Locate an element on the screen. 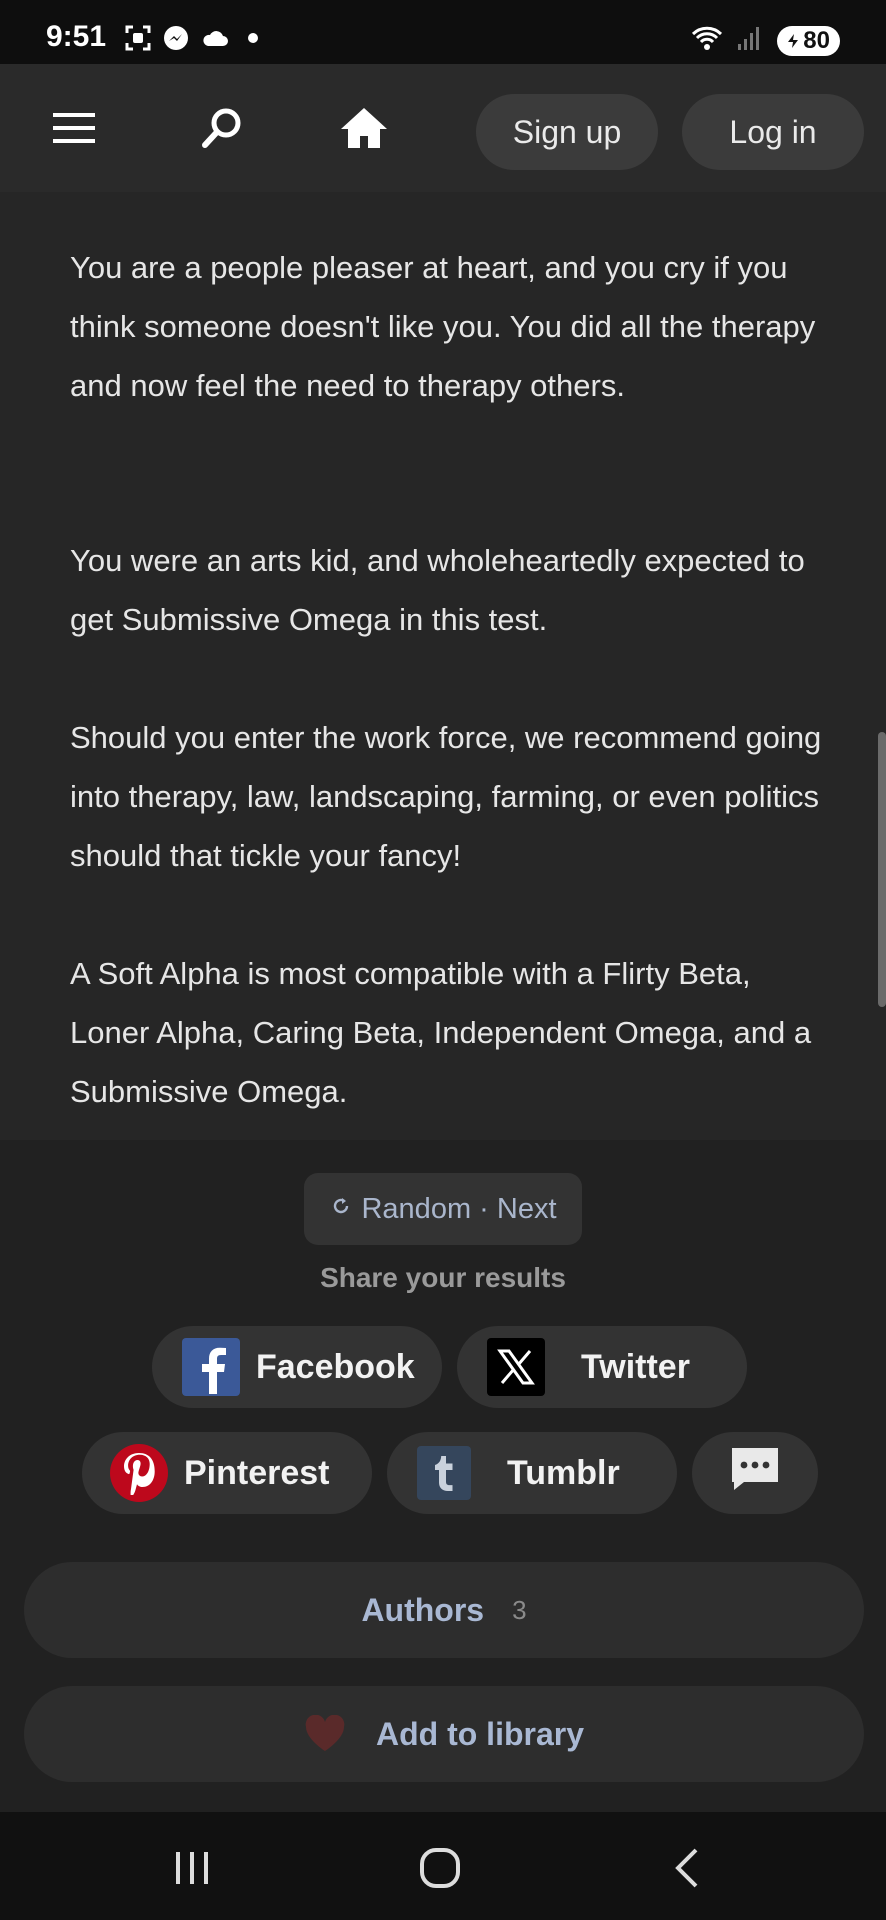  random-next-button: Random · Next is located at coordinates (443, 1209).